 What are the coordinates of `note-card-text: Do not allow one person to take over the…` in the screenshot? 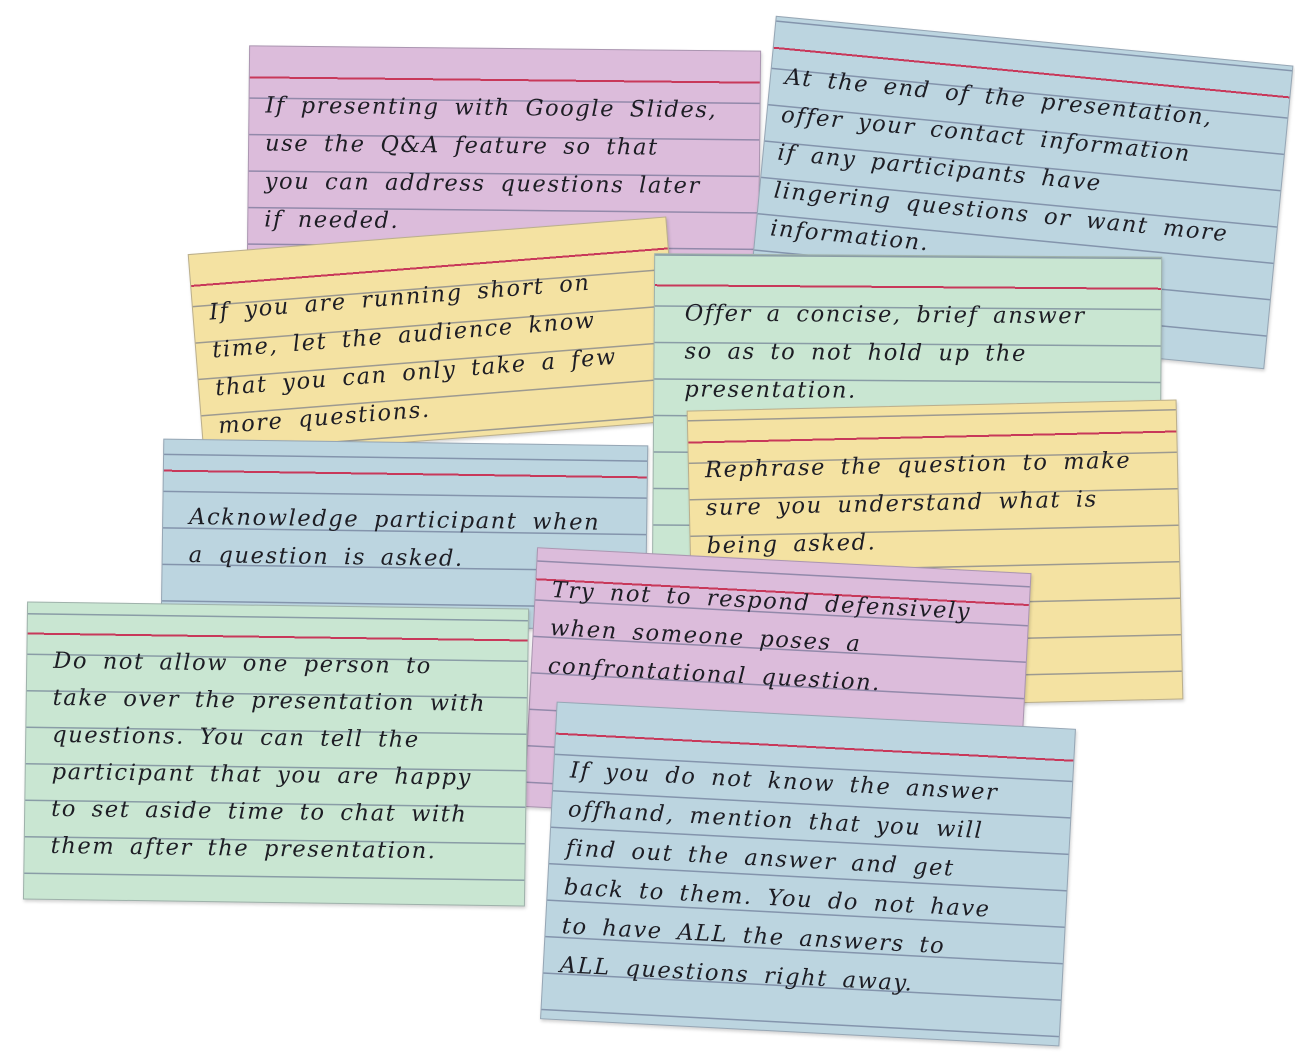 It's located at (268, 756).